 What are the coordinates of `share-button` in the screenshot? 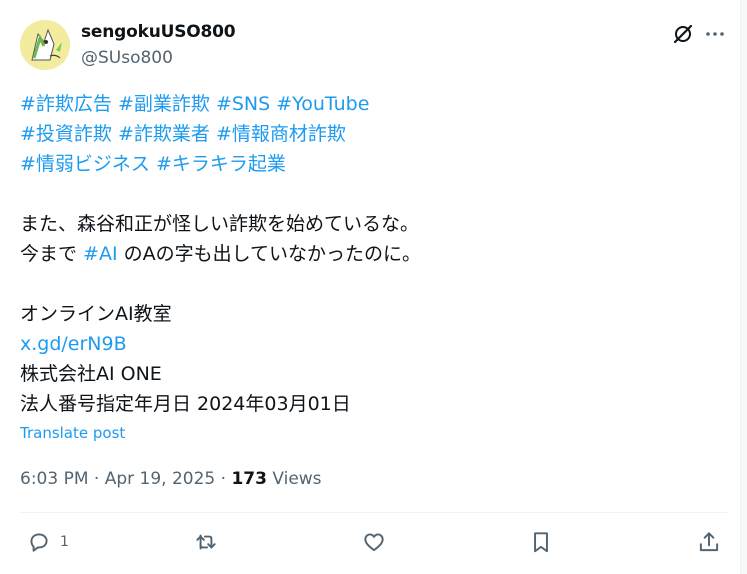 It's located at (709, 542).